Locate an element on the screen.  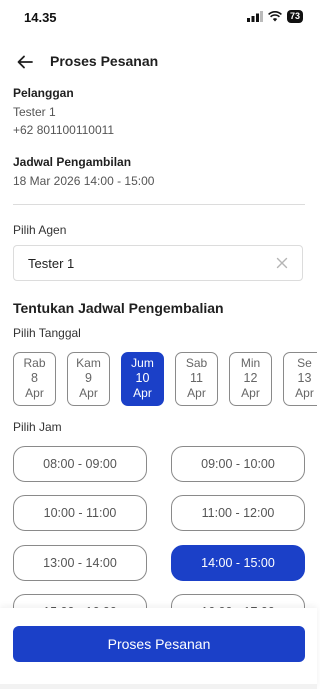
date-card: Se 13 Apr is located at coordinates (300, 379).